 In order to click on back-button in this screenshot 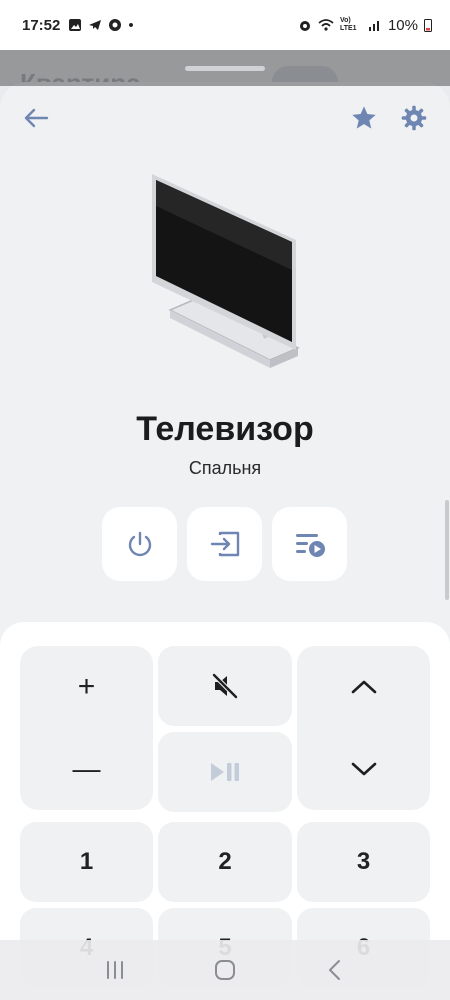, I will do `click(36, 118)`.